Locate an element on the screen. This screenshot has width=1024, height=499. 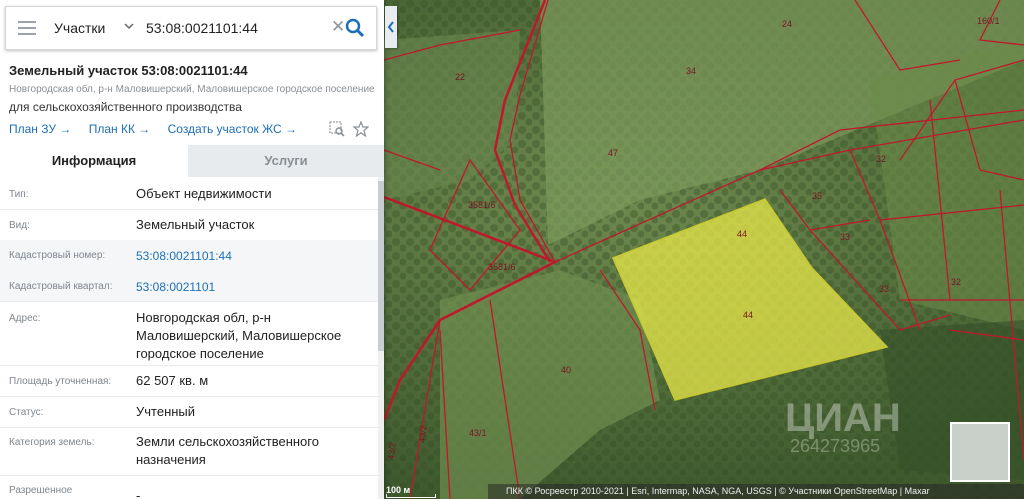
table-row: Кадастровый номер: 53:08:0021101:44 is located at coordinates (189, 255).